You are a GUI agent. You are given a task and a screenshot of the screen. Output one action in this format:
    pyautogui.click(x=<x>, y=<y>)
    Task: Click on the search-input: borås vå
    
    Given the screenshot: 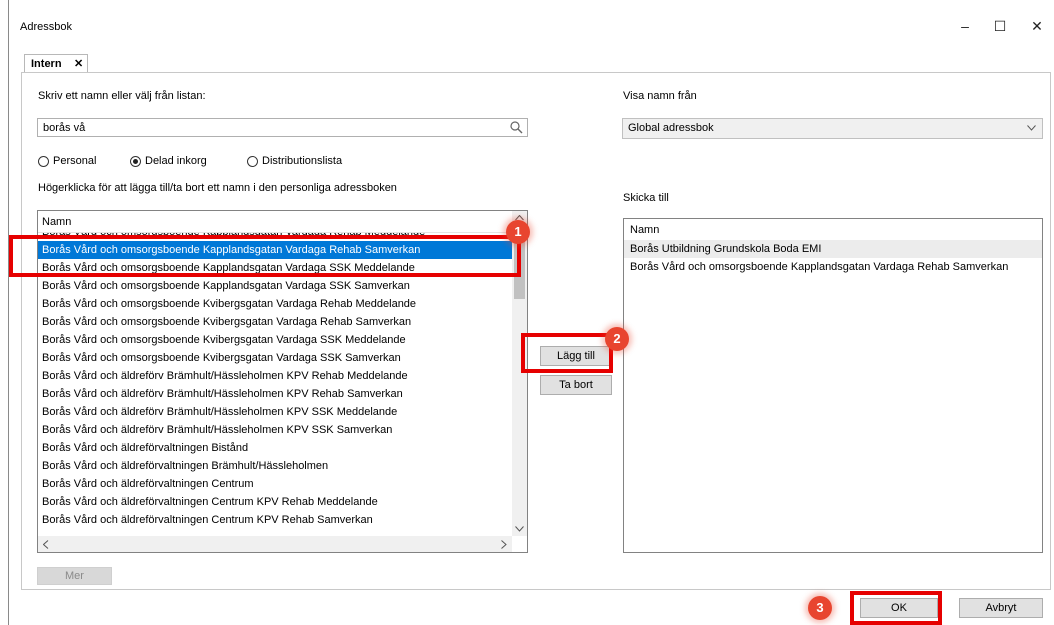 What is the action you would take?
    pyautogui.click(x=282, y=127)
    